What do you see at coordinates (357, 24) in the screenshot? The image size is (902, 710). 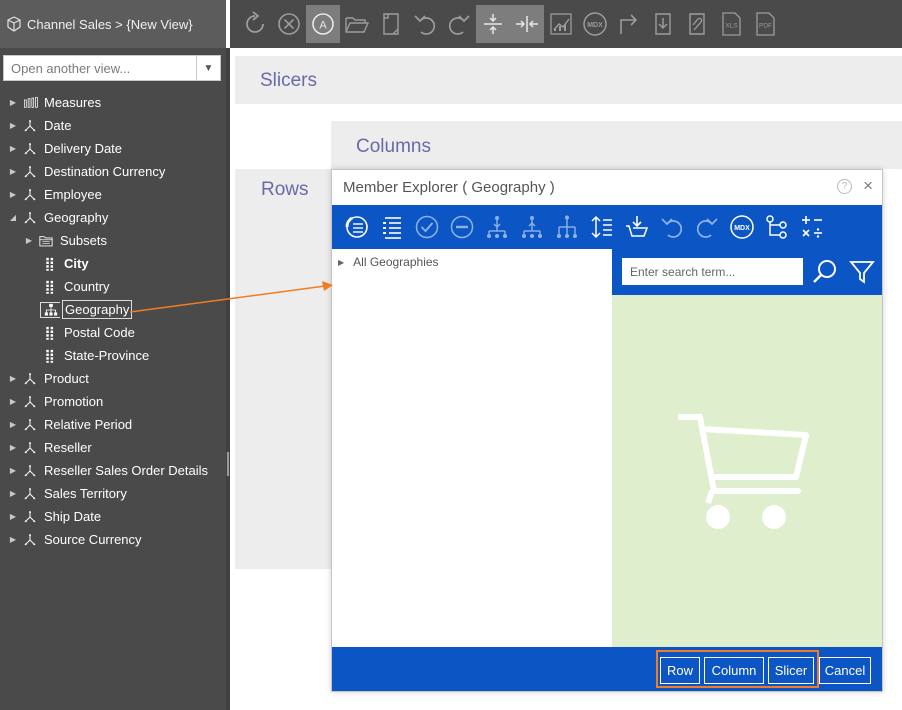 I see `open-folder-icon` at bounding box center [357, 24].